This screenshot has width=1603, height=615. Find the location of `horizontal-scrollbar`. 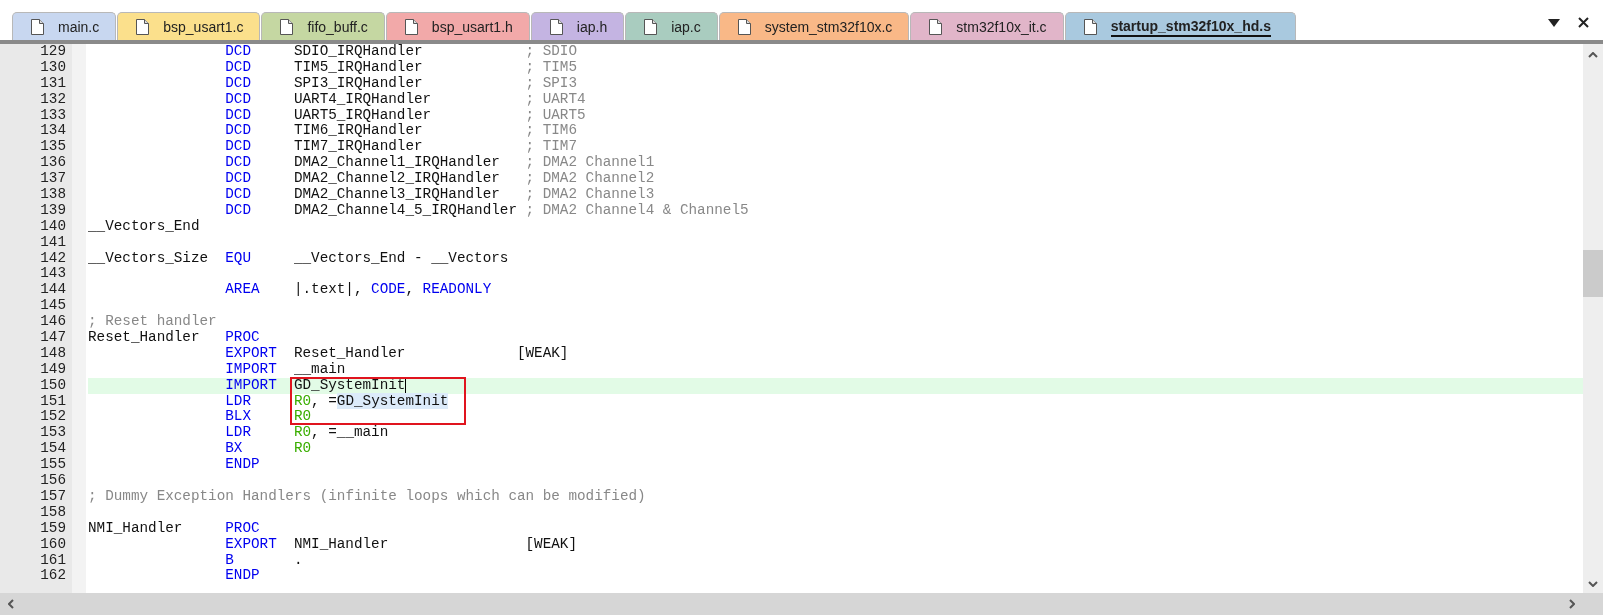

horizontal-scrollbar is located at coordinates (801, 604).